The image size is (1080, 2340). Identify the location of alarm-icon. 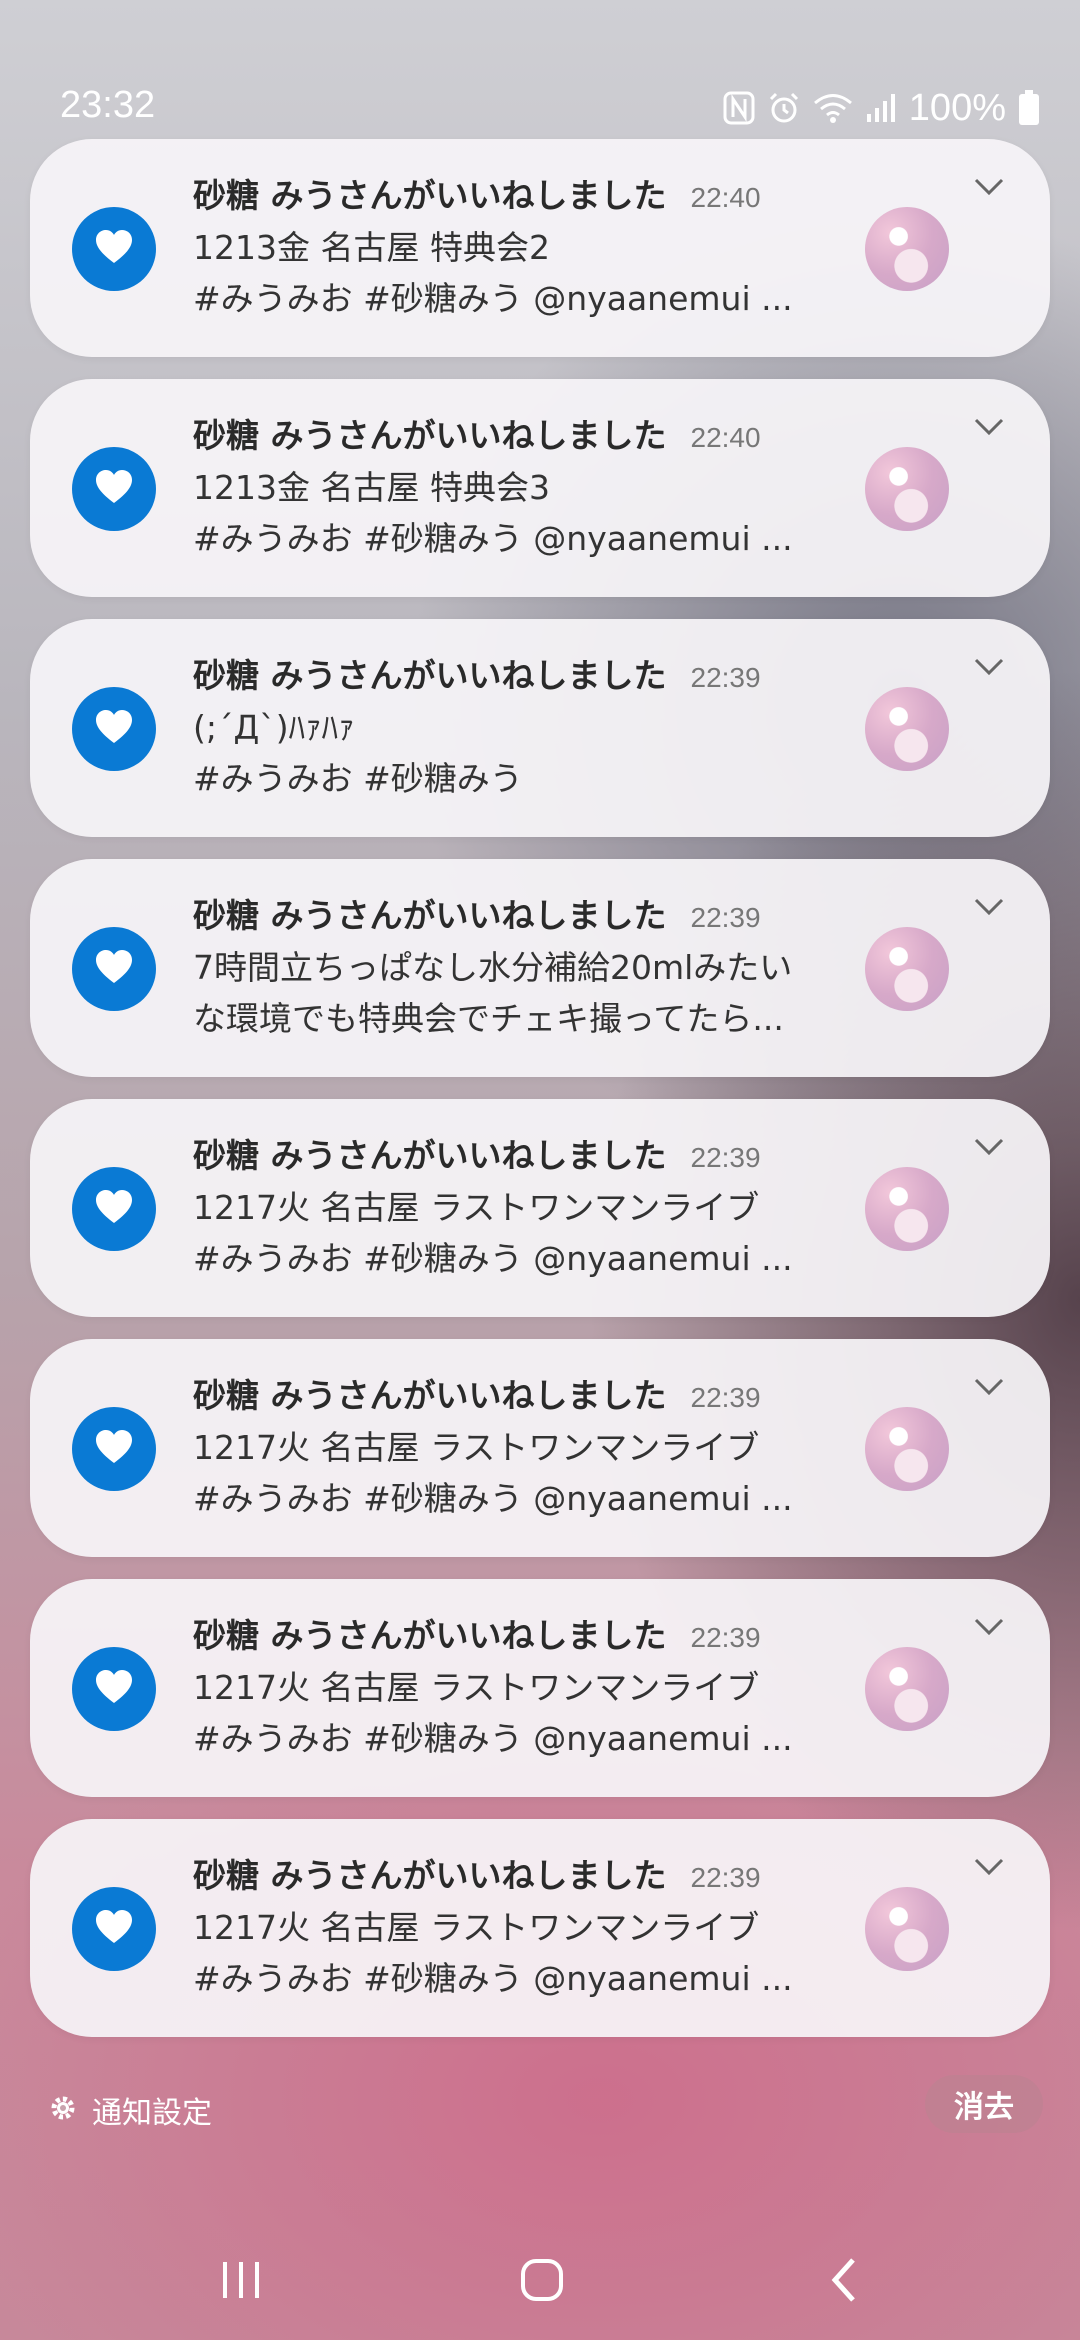
(784, 108).